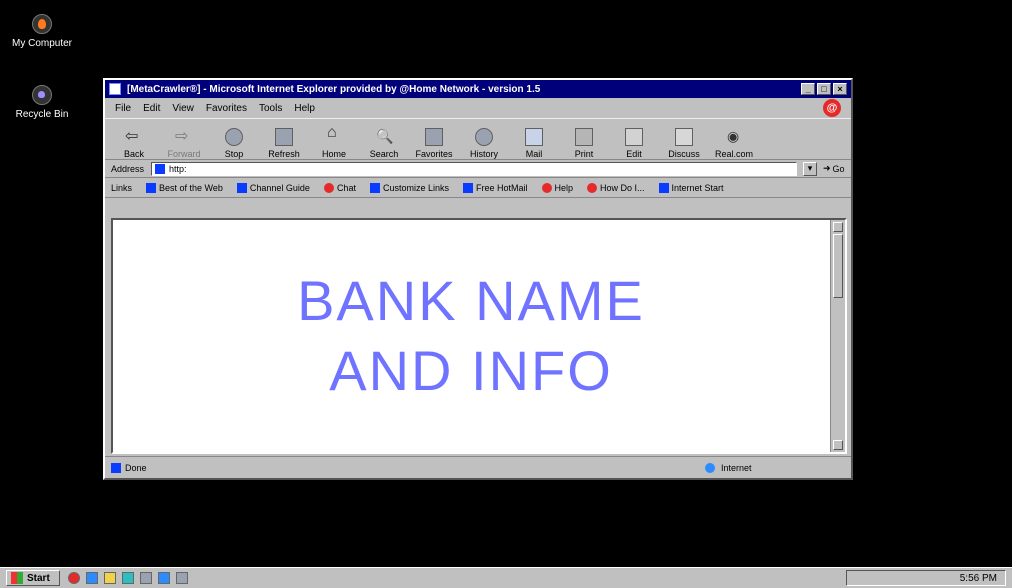  Describe the element at coordinates (584, 154) in the screenshot. I see `toolbar-print-label: Print` at that location.